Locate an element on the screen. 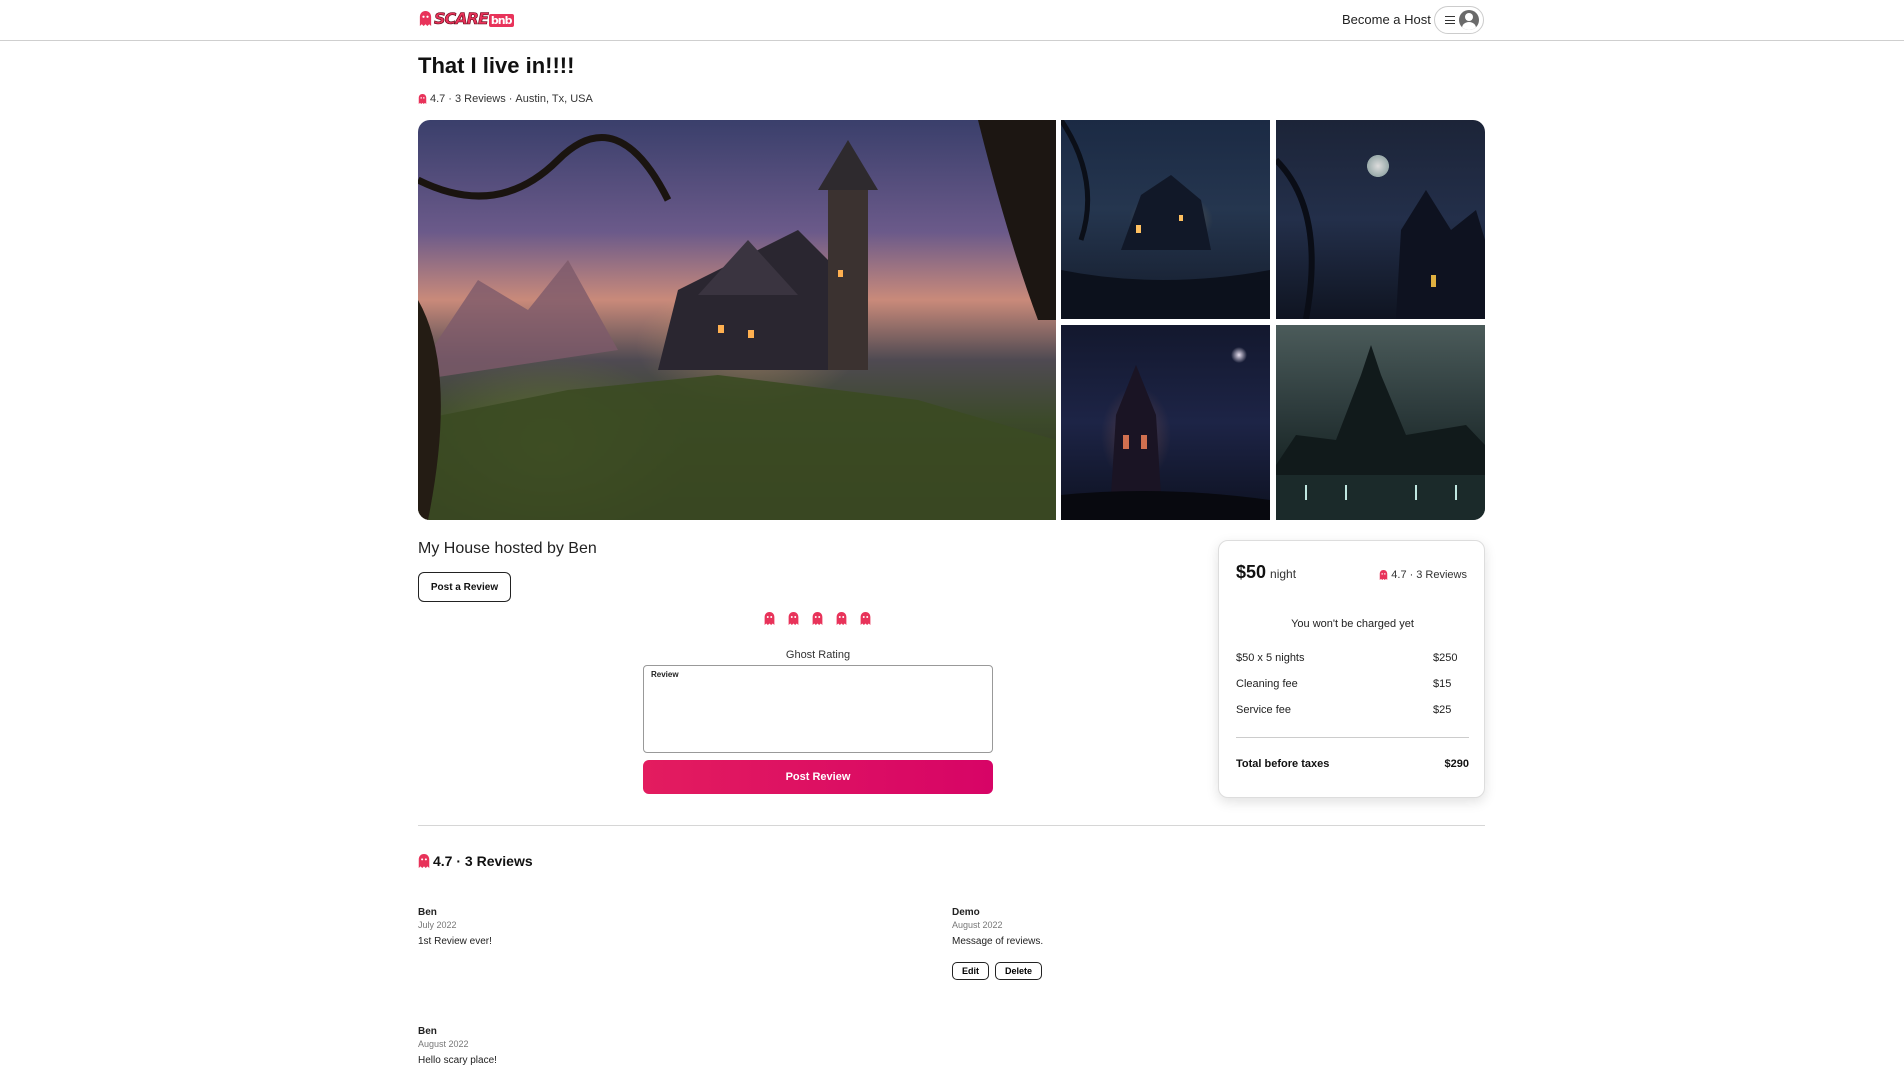  review-field-label: Review is located at coordinates (665, 674).